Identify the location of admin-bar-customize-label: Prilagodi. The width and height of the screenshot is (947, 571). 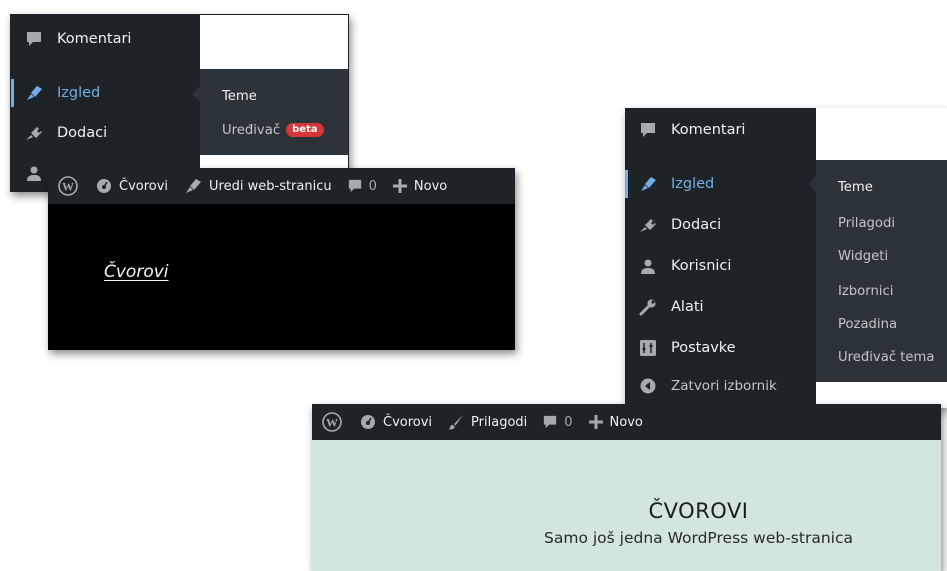
(499, 422).